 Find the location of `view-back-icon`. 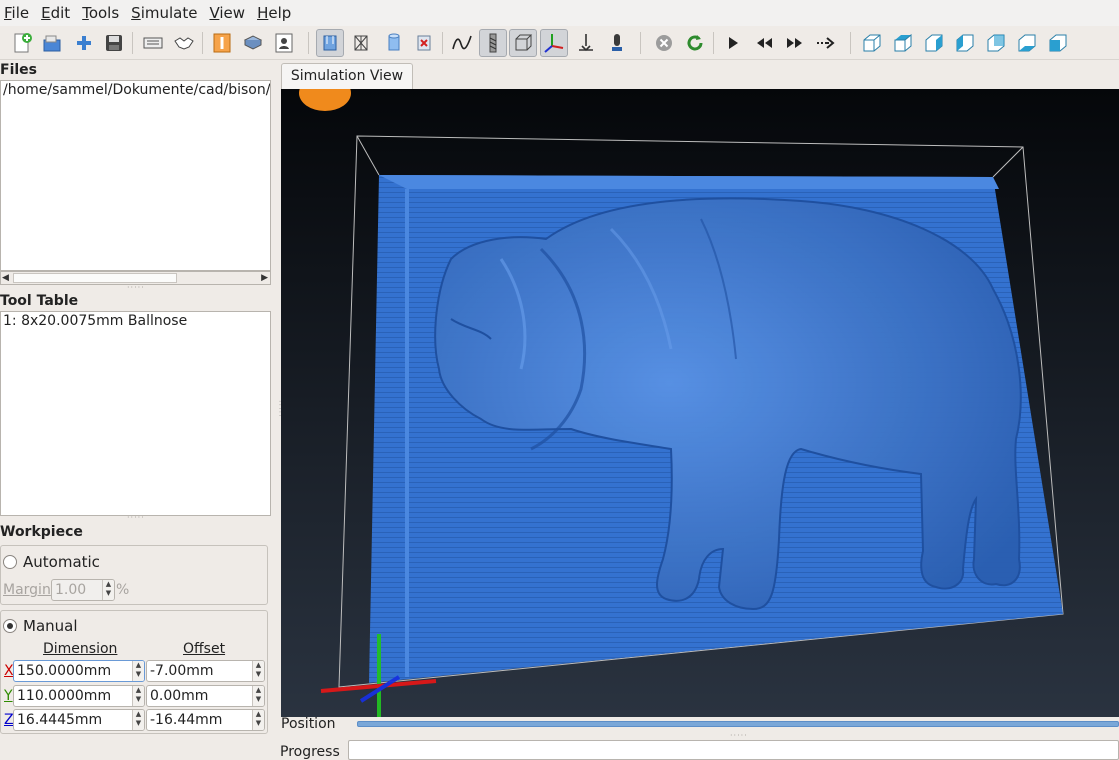

view-back-icon is located at coordinates (996, 43).